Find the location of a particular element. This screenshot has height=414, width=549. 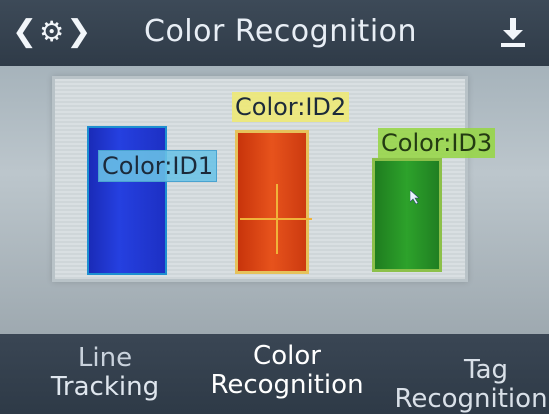

red-color-block is located at coordinates (272, 202).